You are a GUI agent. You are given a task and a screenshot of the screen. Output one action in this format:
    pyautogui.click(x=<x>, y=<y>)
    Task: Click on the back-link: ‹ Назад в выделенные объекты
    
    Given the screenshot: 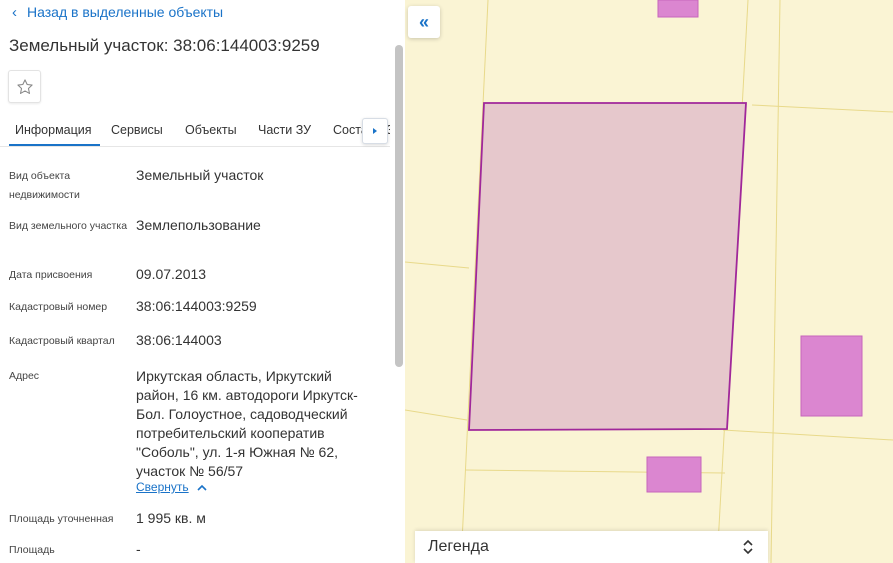 What is the action you would take?
    pyautogui.click(x=117, y=12)
    